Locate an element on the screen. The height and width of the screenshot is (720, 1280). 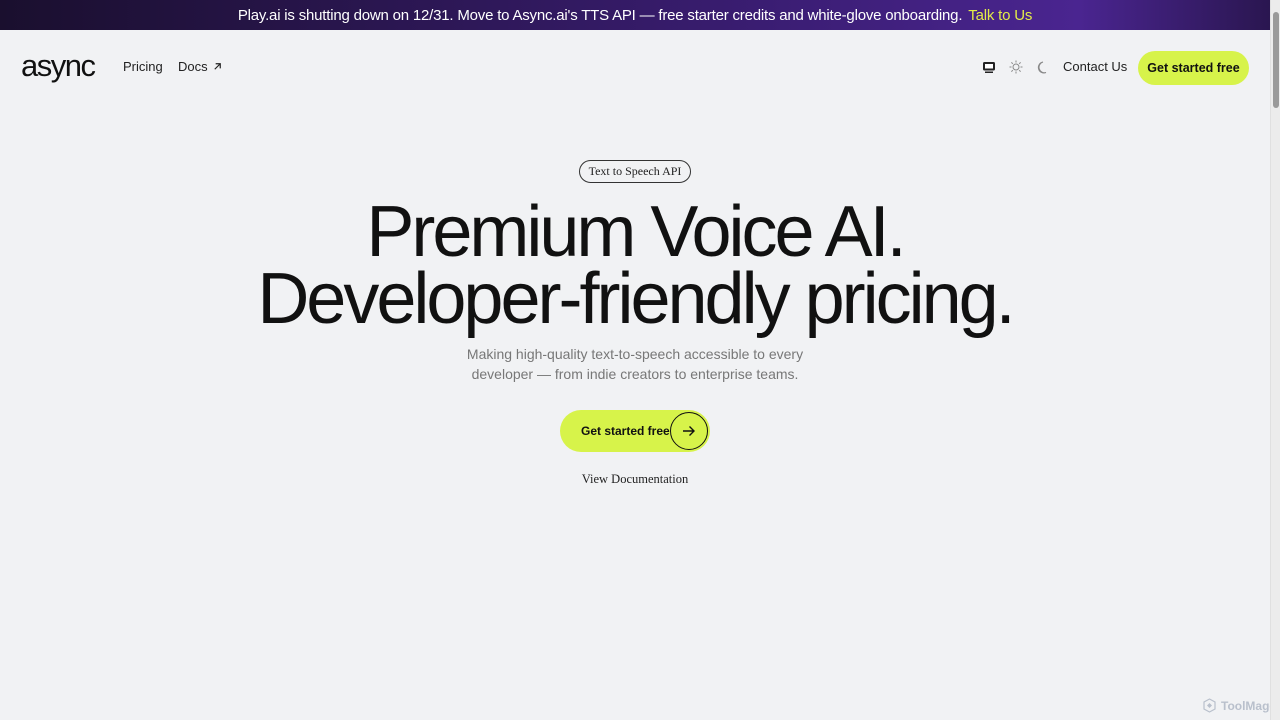
toolmage-watermark: ToolMage is located at coordinates (1239, 705).